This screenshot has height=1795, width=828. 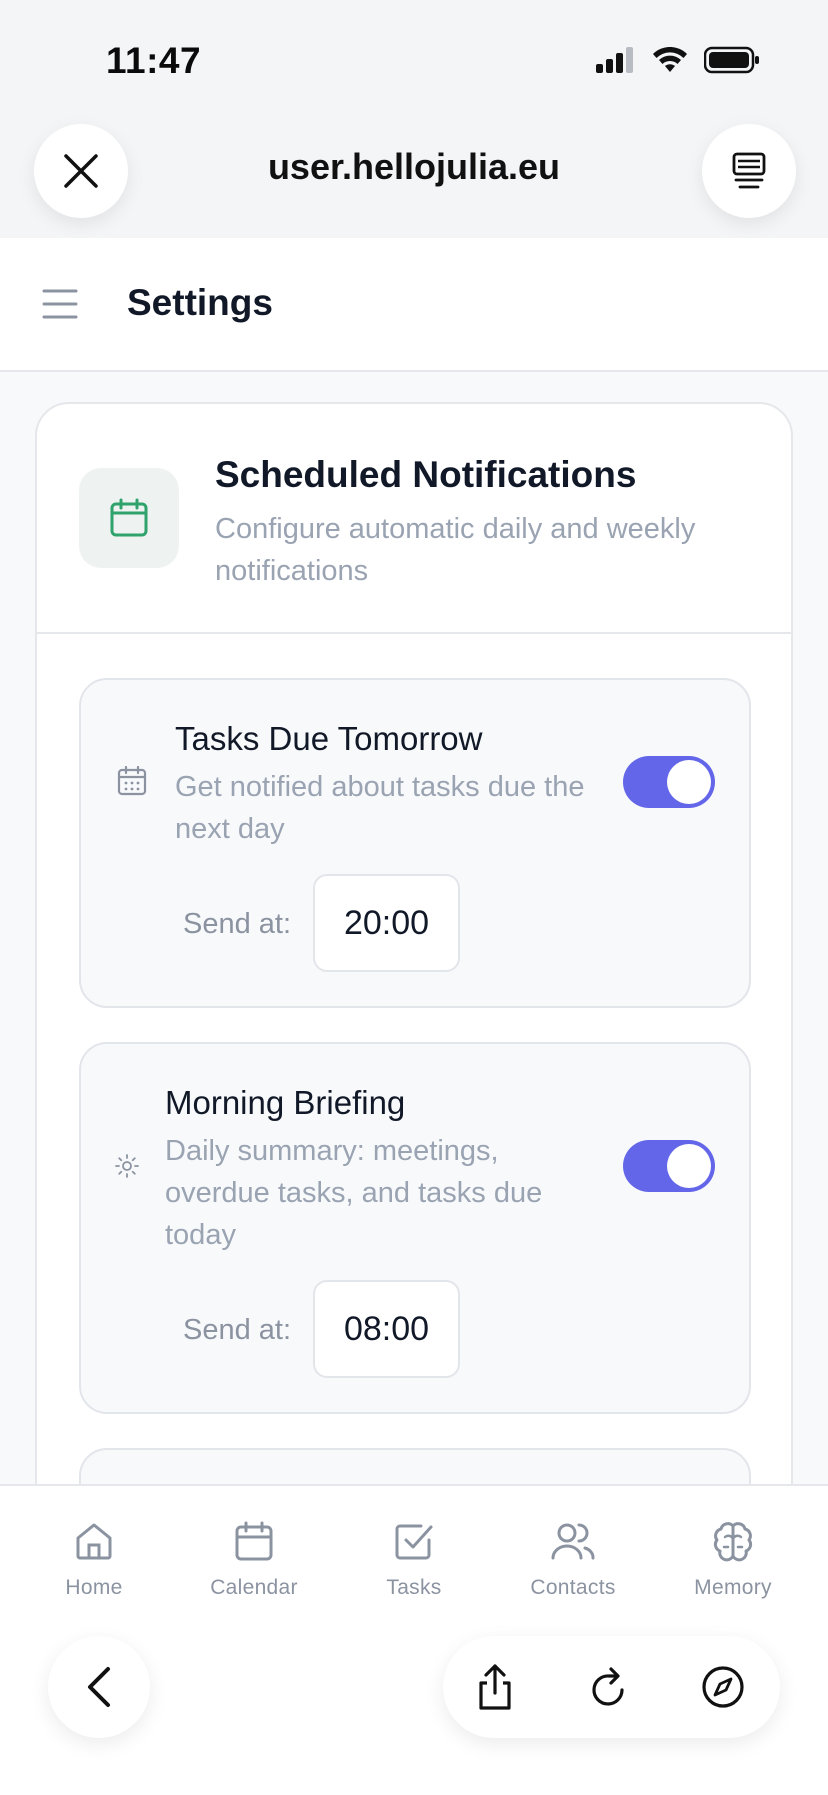 I want to click on browser-back-button, so click(x=99, y=1687).